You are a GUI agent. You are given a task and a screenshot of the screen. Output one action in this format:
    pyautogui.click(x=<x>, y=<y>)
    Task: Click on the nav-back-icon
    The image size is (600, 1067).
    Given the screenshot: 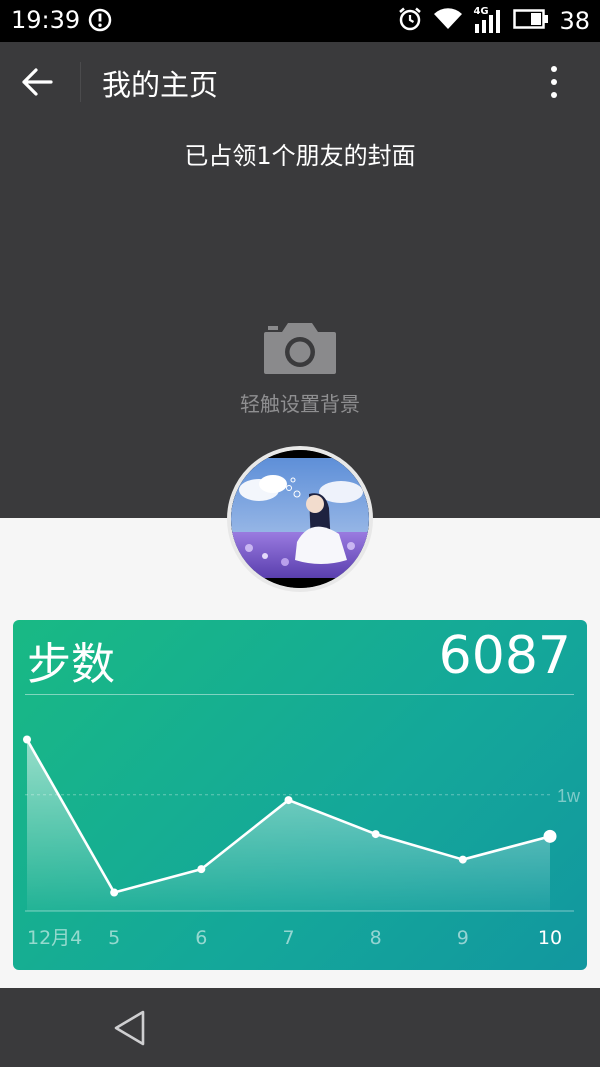 What is the action you would take?
    pyautogui.click(x=129, y=1028)
    